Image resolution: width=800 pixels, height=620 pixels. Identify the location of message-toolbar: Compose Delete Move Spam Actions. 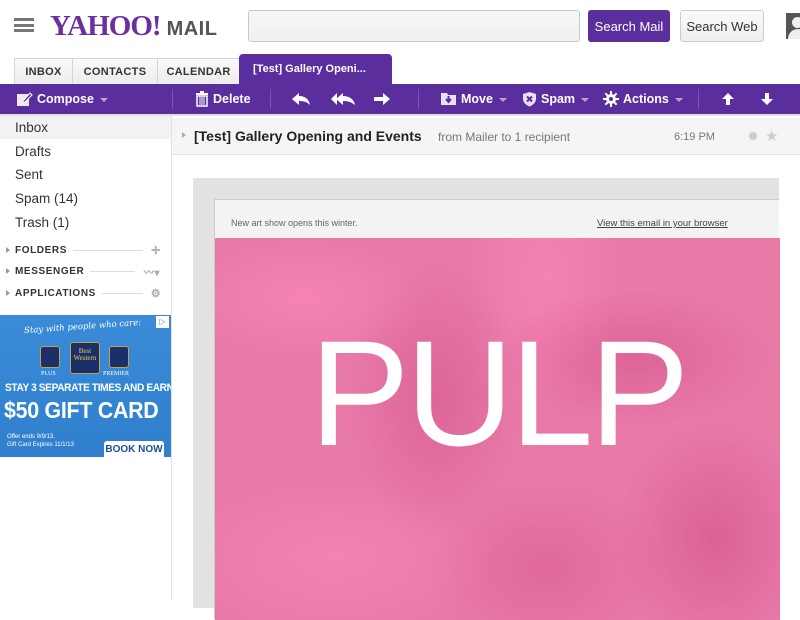
(400, 100).